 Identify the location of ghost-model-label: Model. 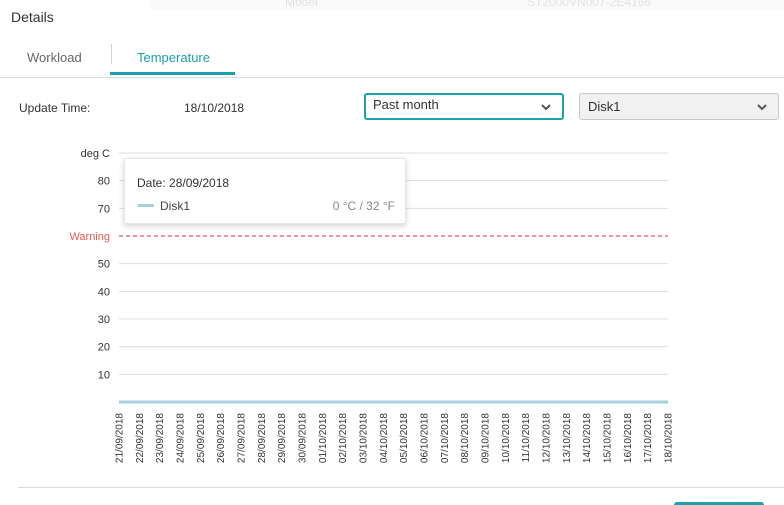
(301, 4).